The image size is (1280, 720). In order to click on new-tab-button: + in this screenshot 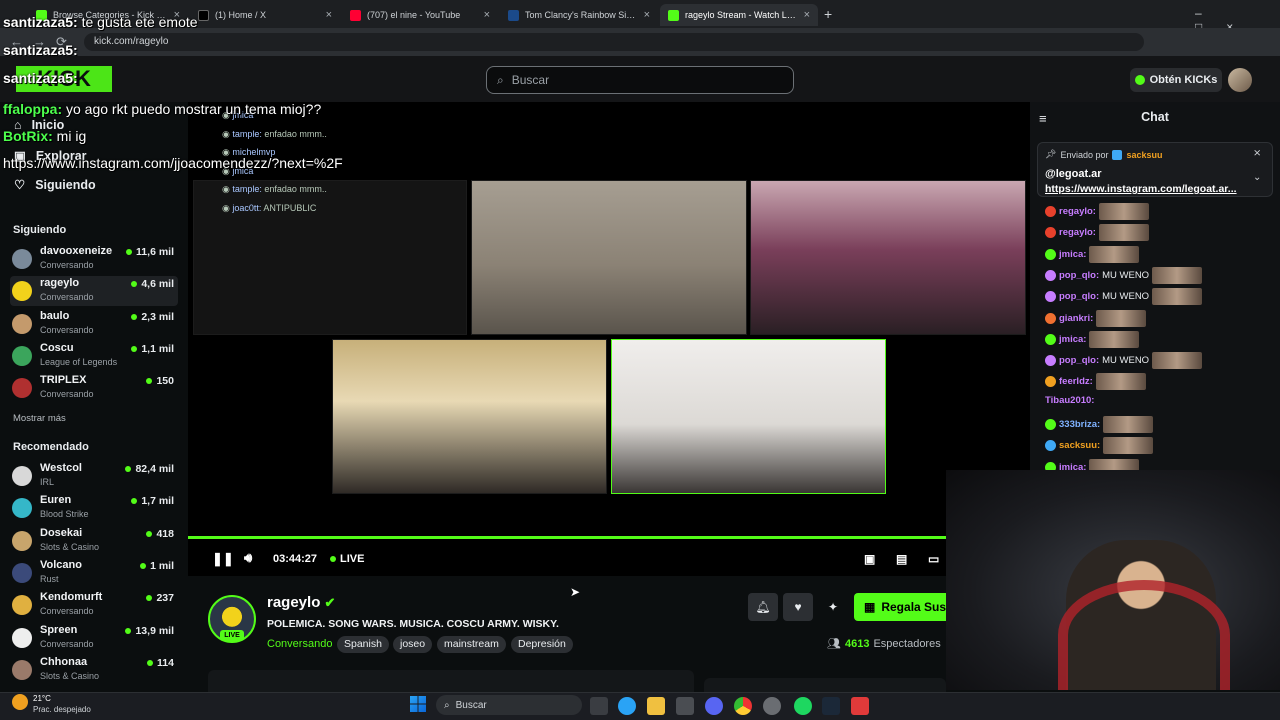, I will do `click(828, 14)`.